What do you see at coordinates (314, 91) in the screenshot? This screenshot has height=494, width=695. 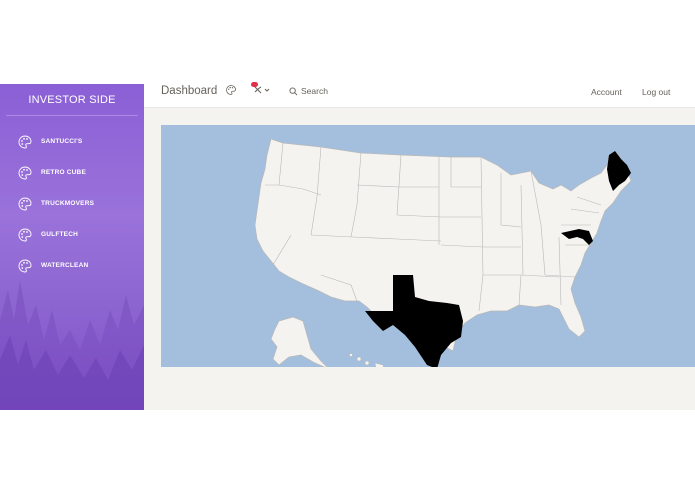 I see `search-label: Search` at bounding box center [314, 91].